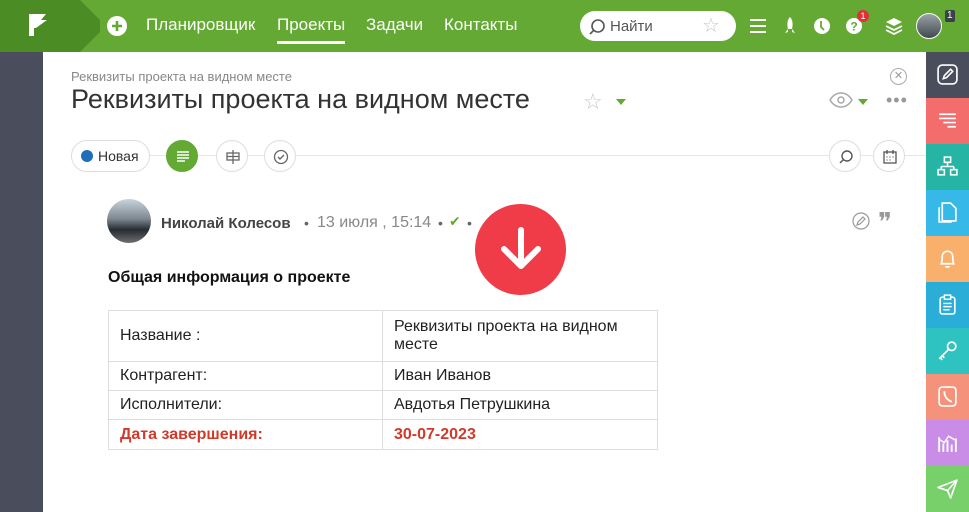  I want to click on arrow-down-icon, so click(521, 248).